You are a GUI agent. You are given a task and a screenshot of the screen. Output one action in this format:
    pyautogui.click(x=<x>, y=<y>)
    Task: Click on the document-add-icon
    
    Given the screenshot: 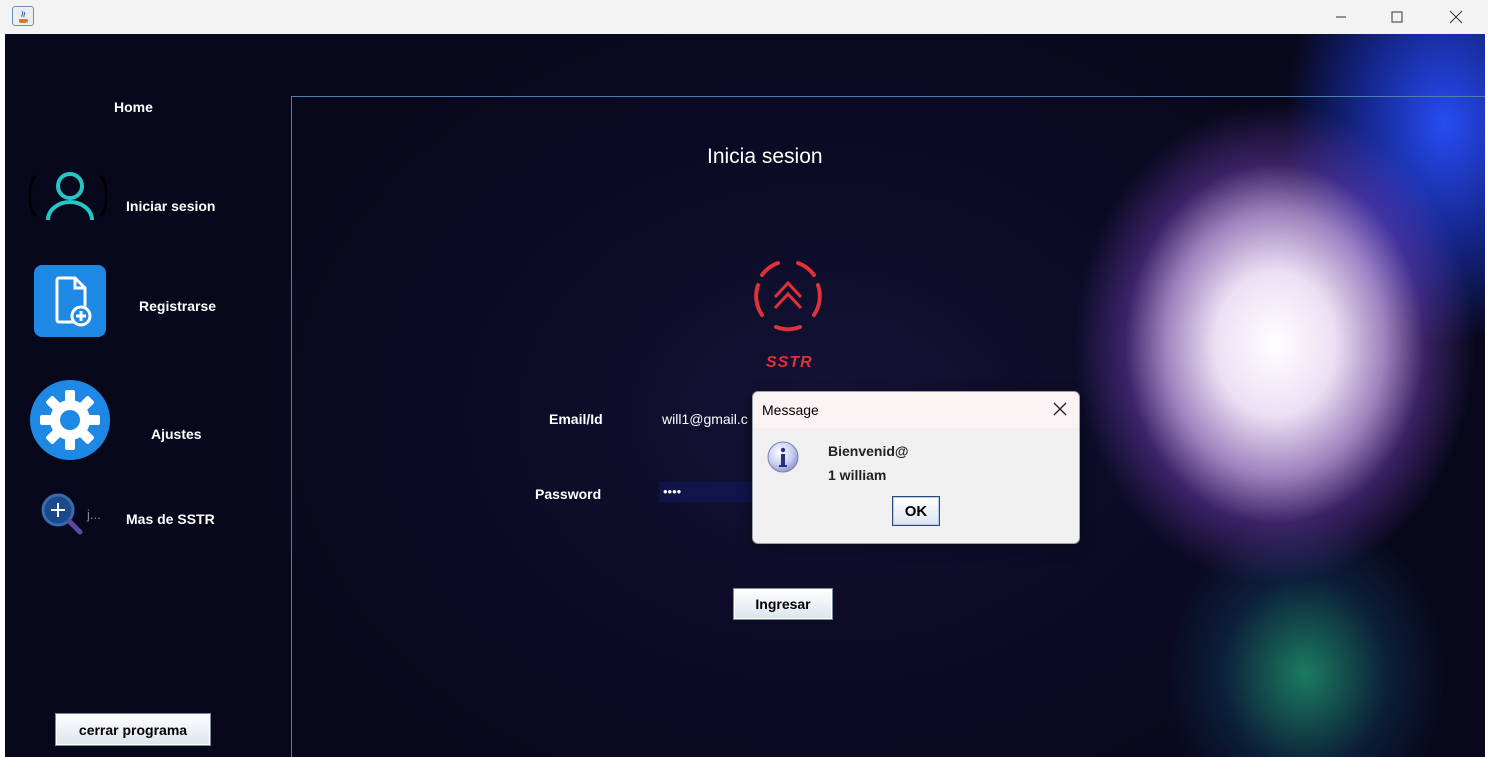 What is the action you would take?
    pyautogui.click(x=70, y=301)
    